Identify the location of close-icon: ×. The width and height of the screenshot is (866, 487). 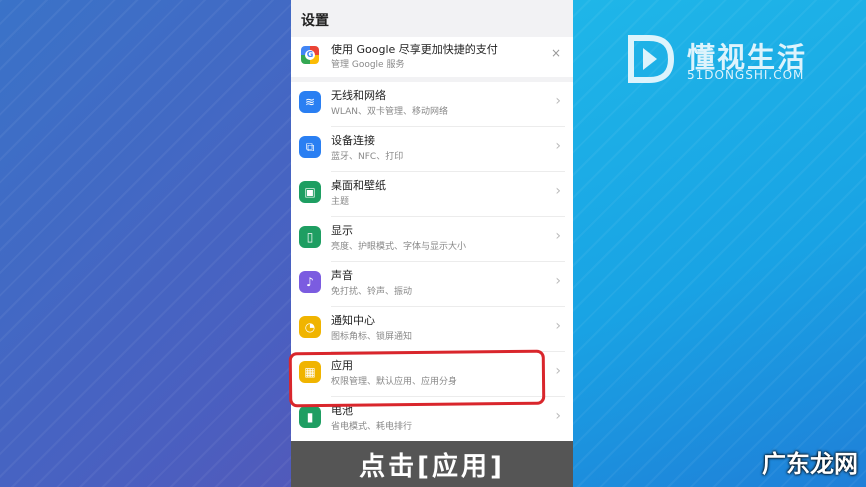
(556, 53).